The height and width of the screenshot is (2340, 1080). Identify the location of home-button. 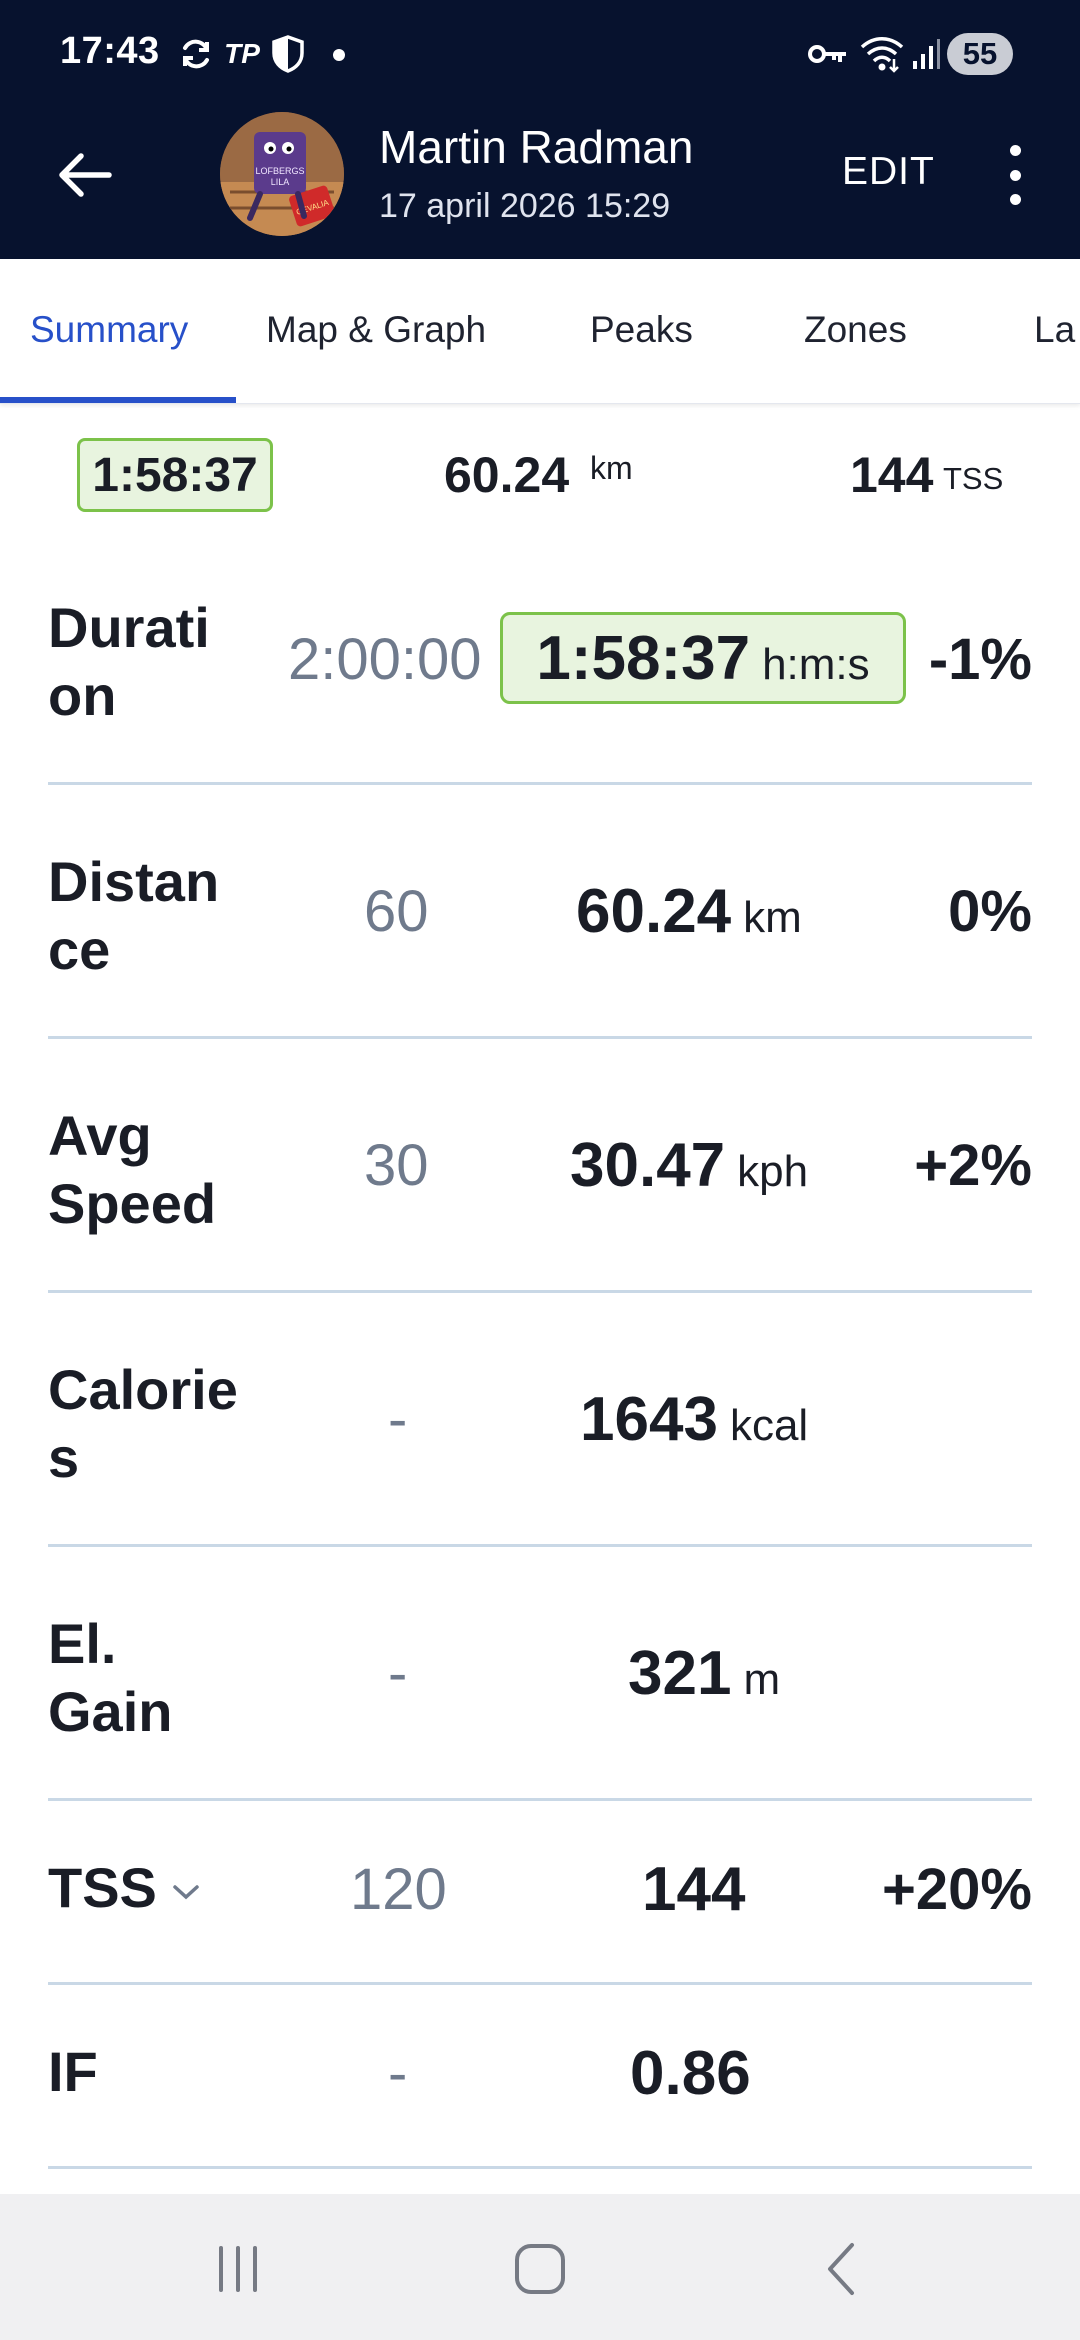
(540, 2269).